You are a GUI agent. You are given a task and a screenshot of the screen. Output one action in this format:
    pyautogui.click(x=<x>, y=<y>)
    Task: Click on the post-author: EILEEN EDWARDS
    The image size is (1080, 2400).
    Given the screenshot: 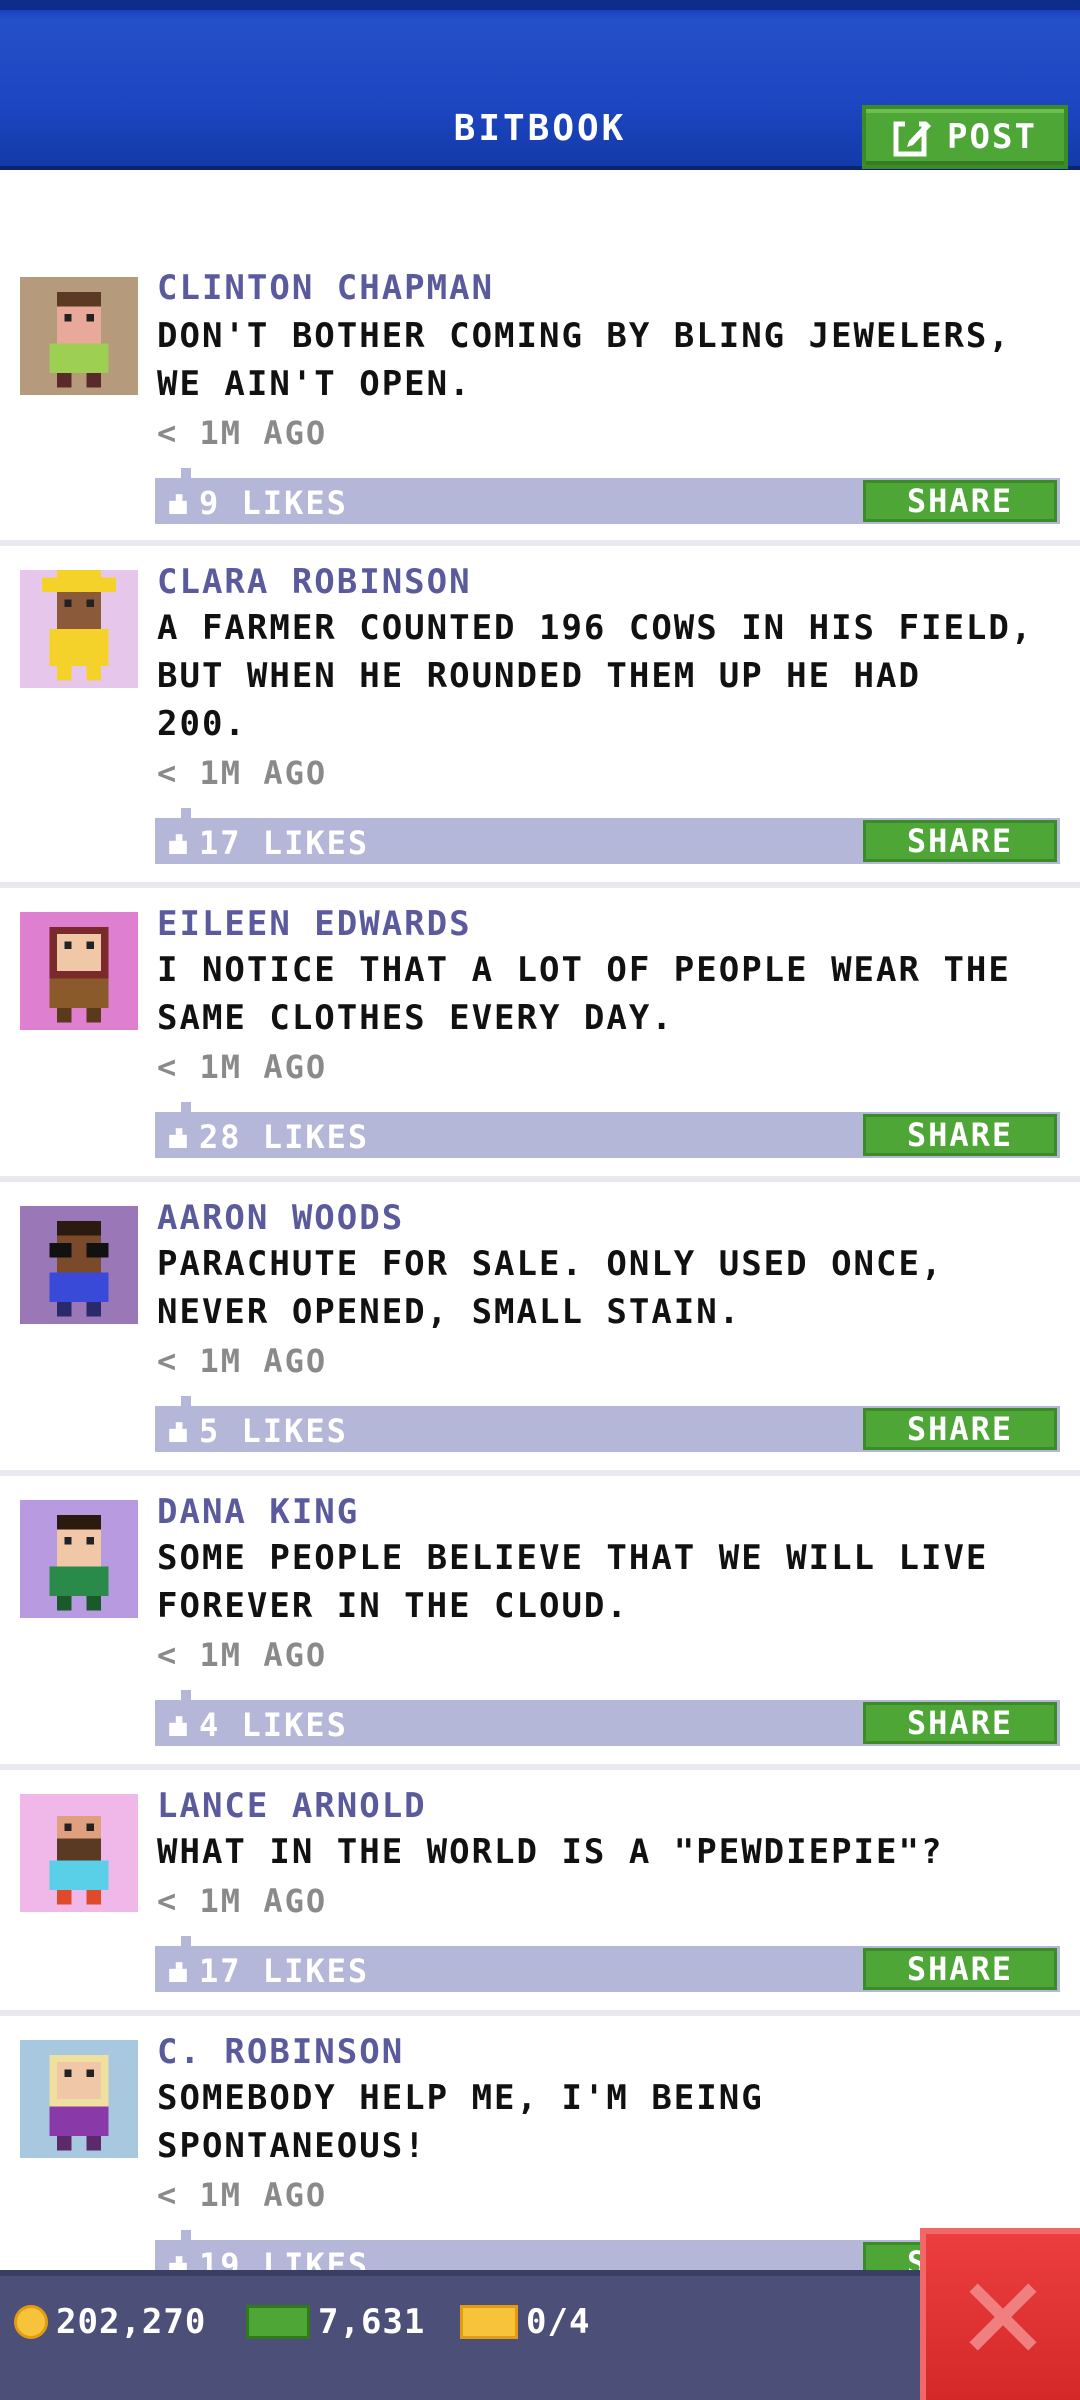 What is the action you would take?
    pyautogui.click(x=314, y=924)
    